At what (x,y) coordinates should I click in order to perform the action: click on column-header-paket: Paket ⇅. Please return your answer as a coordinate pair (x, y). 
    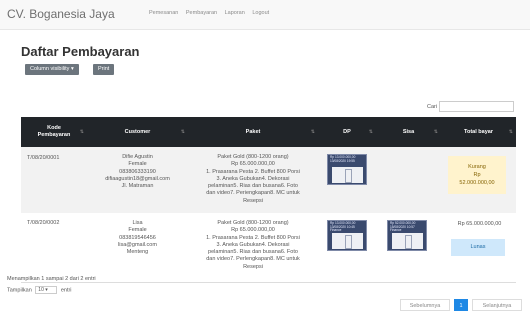
    Looking at the image, I should click on (253, 132).